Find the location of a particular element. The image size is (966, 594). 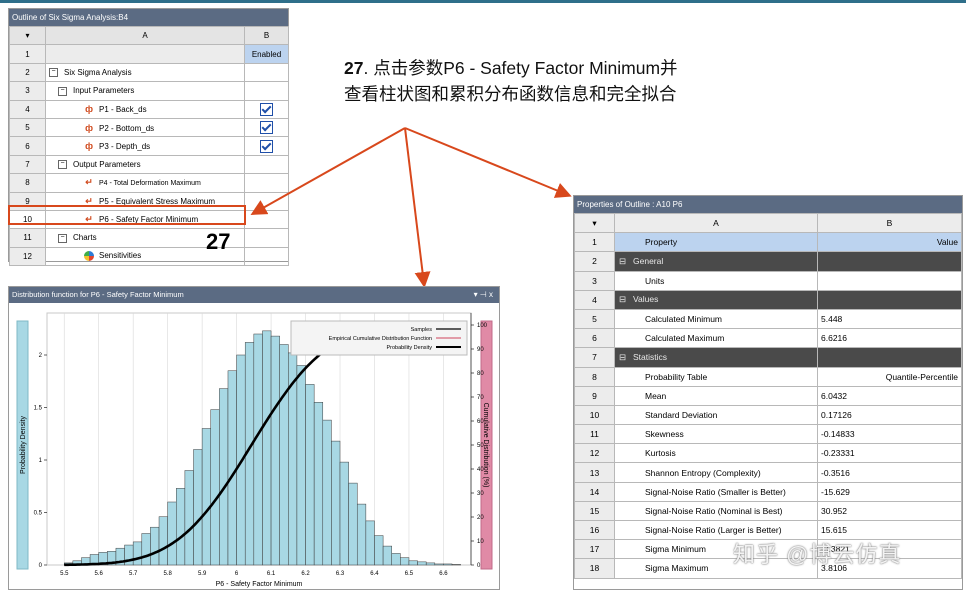

properties-row-3: 3 Units is located at coordinates (768, 280).